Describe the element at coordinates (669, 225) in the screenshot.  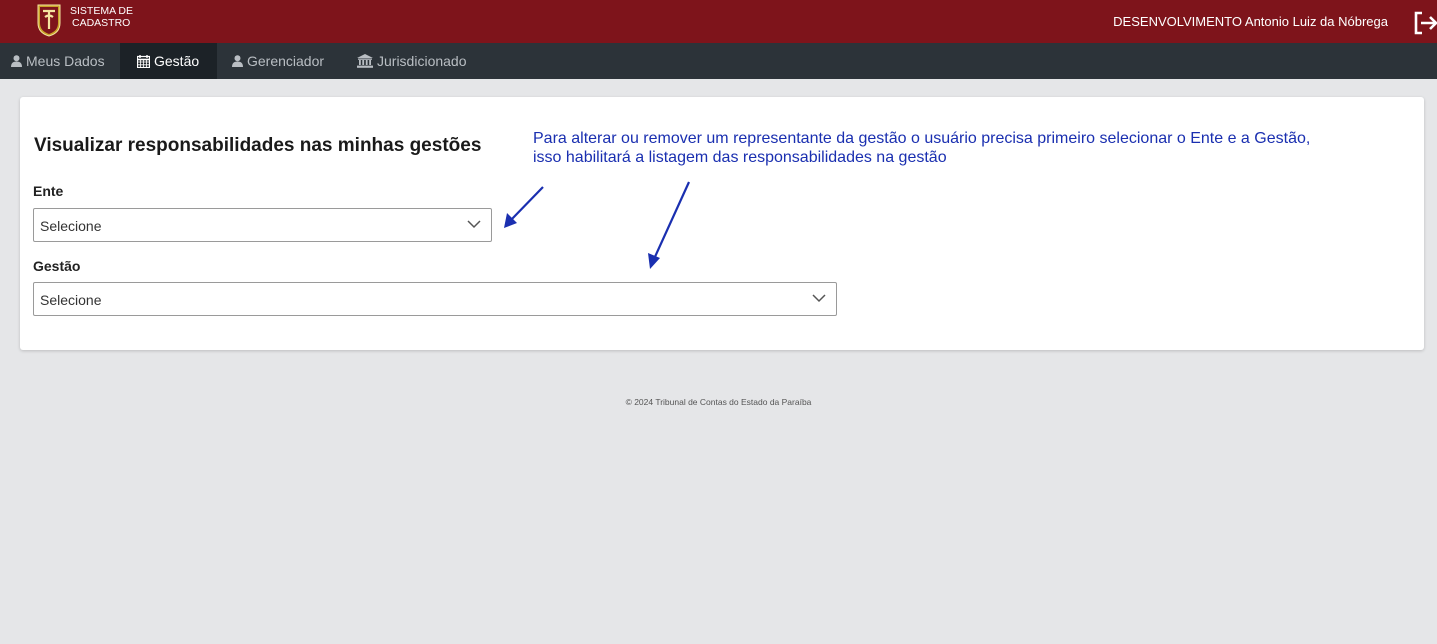
I see `arrow-to-gestao` at that location.